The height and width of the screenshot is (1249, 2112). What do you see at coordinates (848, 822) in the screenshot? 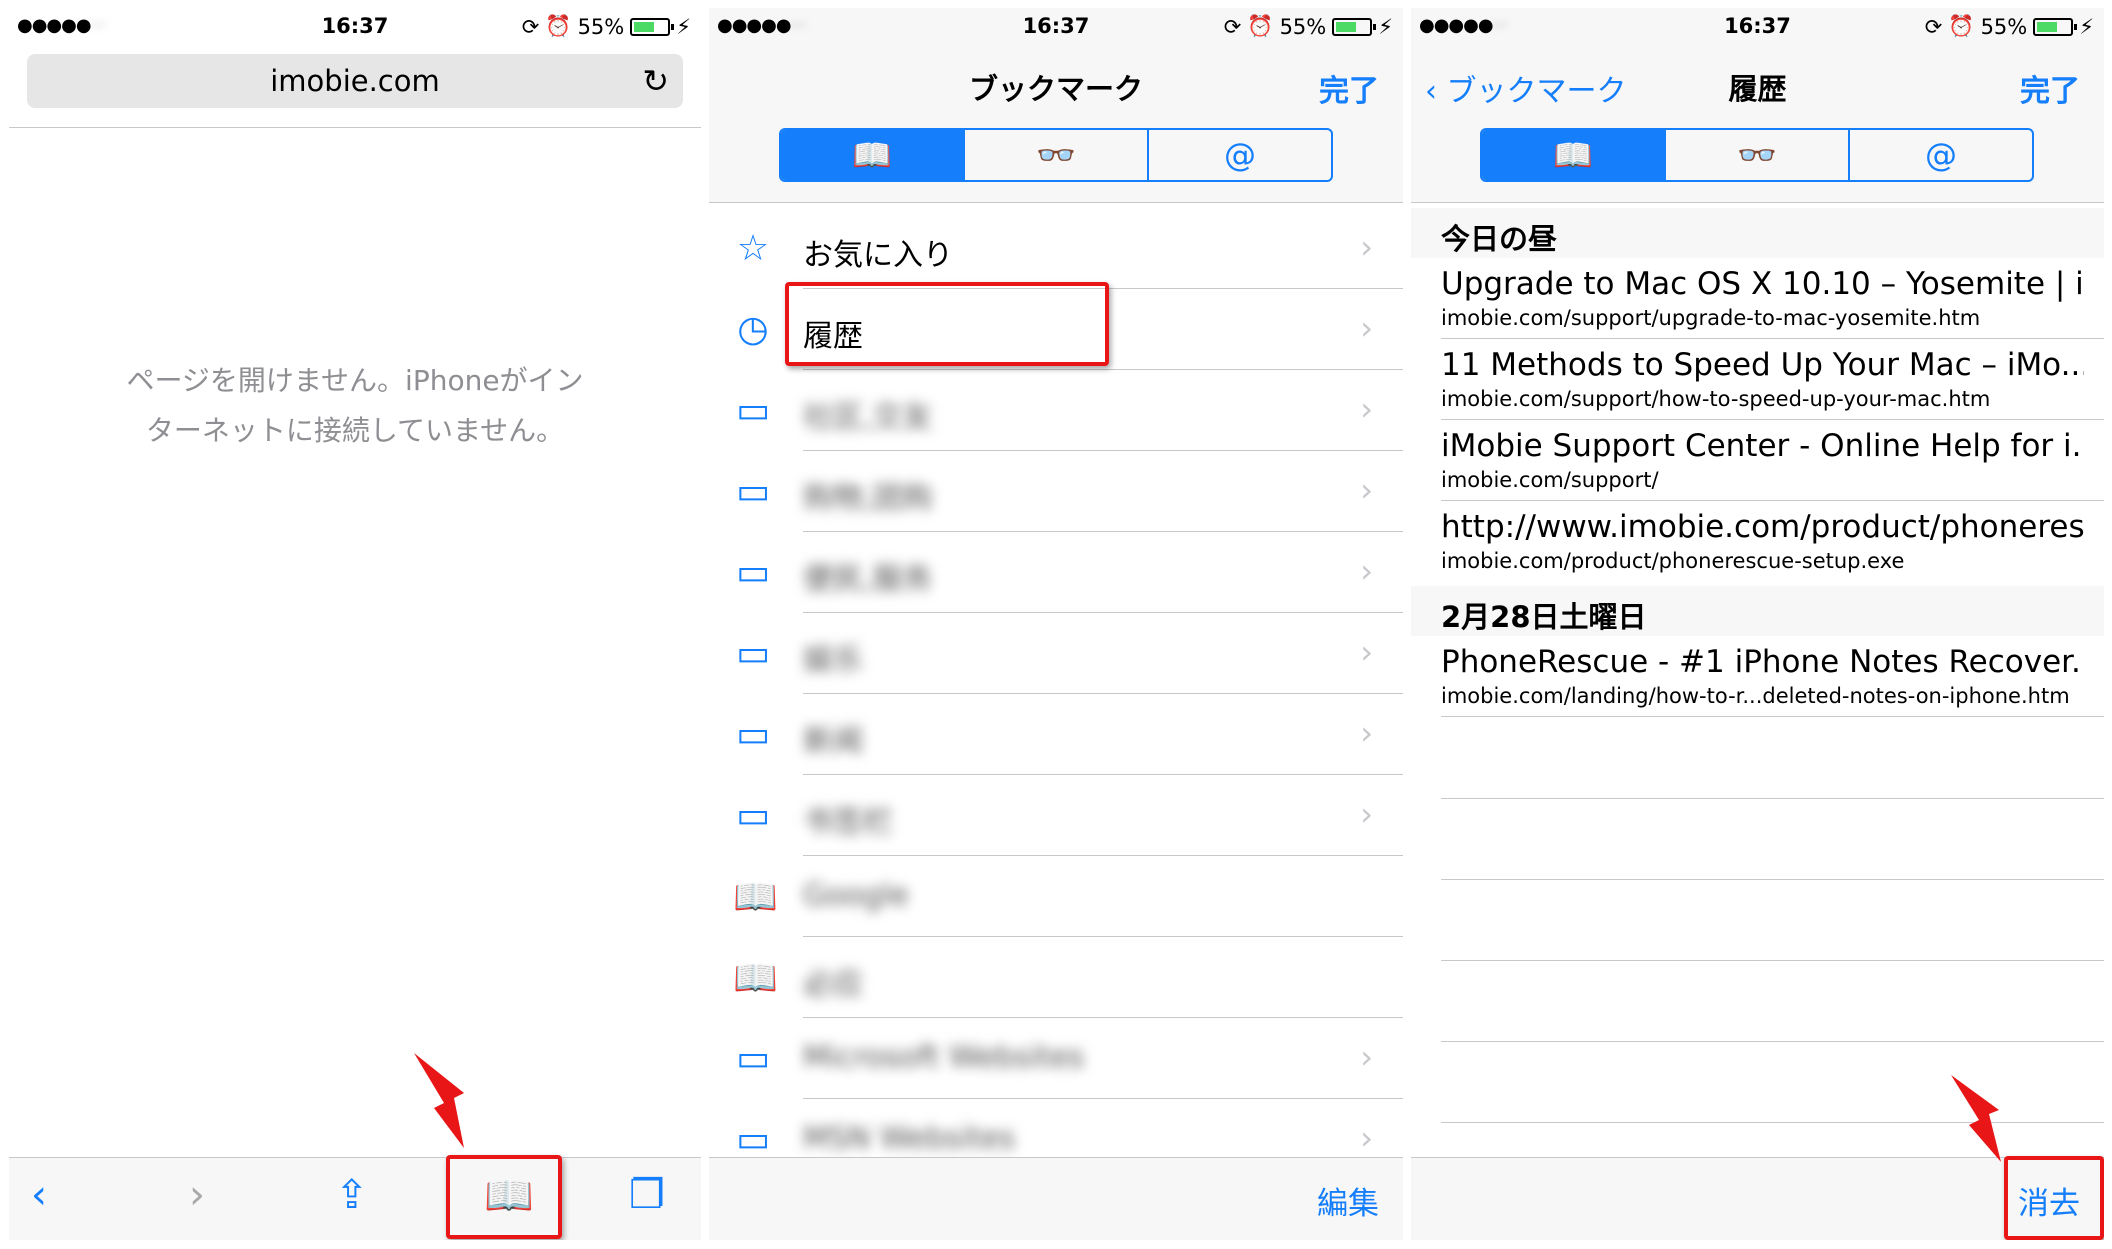
I see `list-item-label: 书签栏` at bounding box center [848, 822].